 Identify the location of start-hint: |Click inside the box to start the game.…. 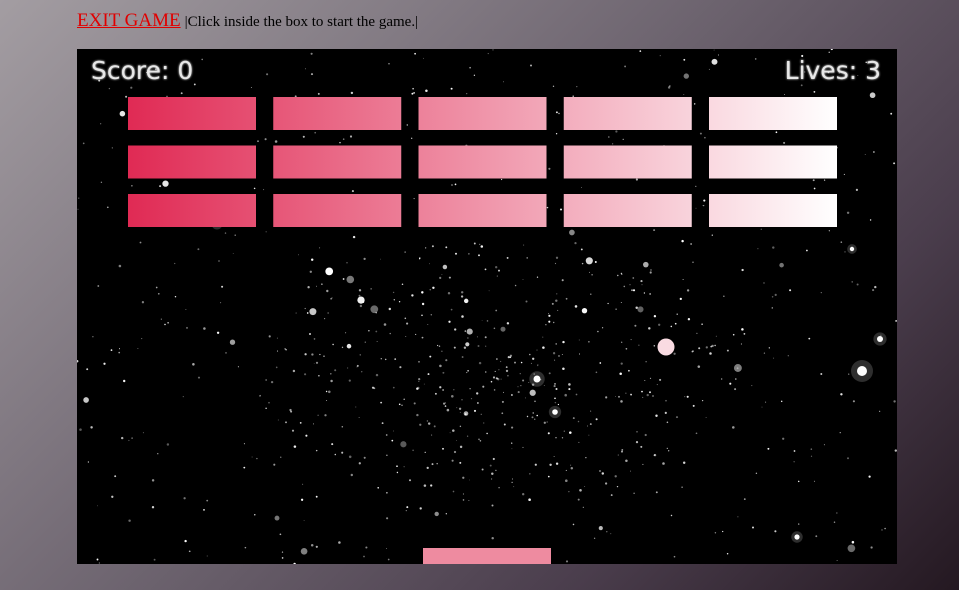
(301, 22).